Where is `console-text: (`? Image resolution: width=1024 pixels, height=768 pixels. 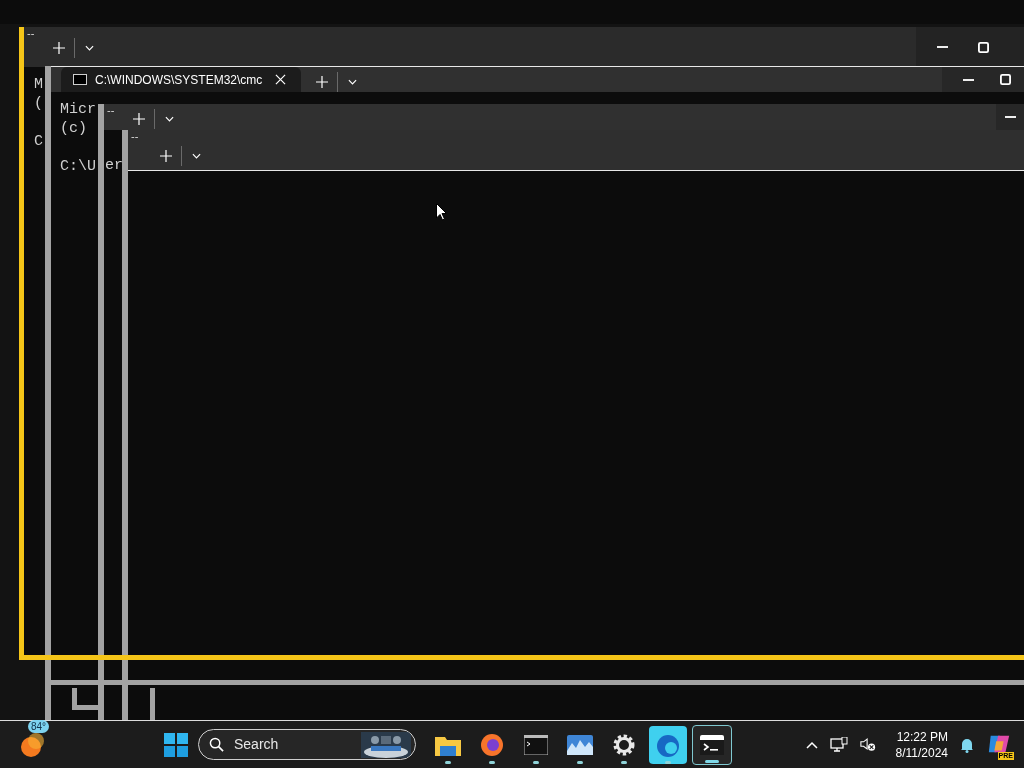
console-text: ( is located at coordinates (38, 103).